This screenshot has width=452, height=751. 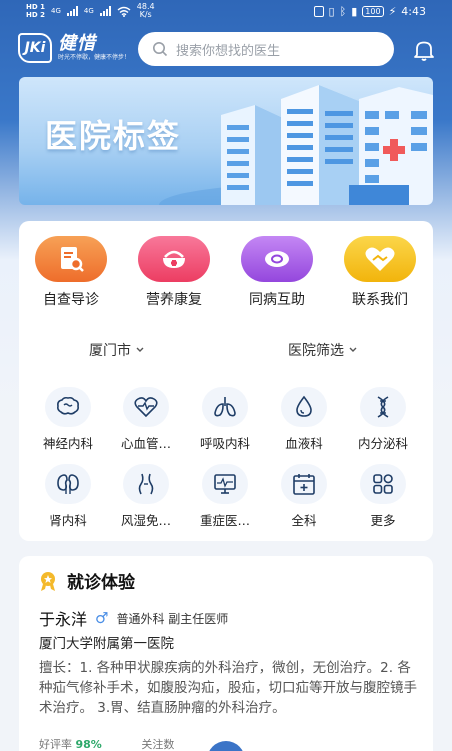 What do you see at coordinates (383, 496) in the screenshot?
I see `dept-more: 更多` at bounding box center [383, 496].